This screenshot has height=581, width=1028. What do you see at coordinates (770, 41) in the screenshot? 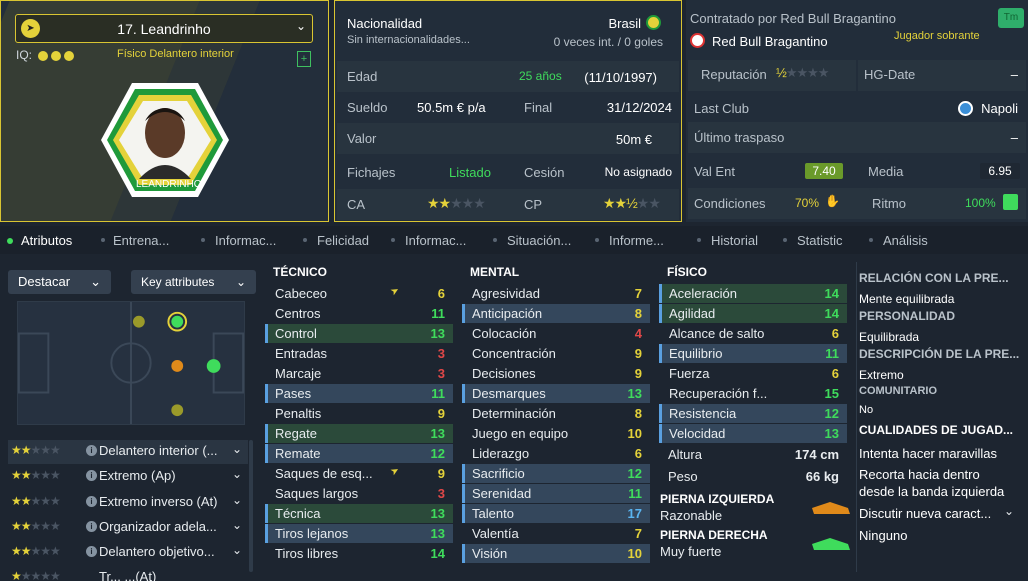
I see `club-name: Red Bull Bragantino` at bounding box center [770, 41].